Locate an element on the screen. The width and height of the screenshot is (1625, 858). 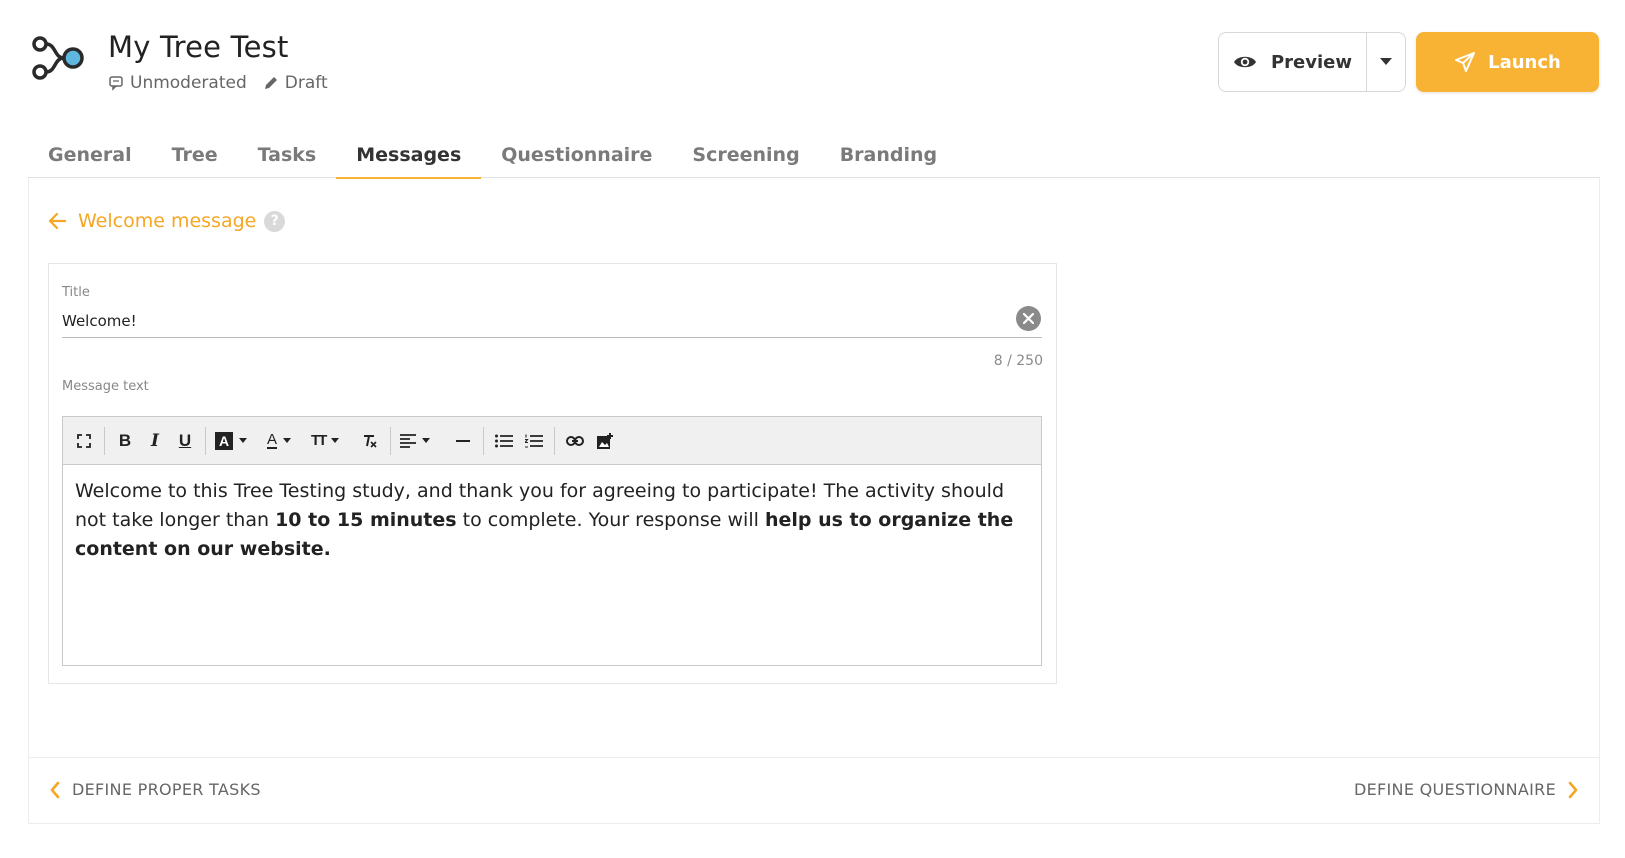
underline-button: U is located at coordinates (185, 441).